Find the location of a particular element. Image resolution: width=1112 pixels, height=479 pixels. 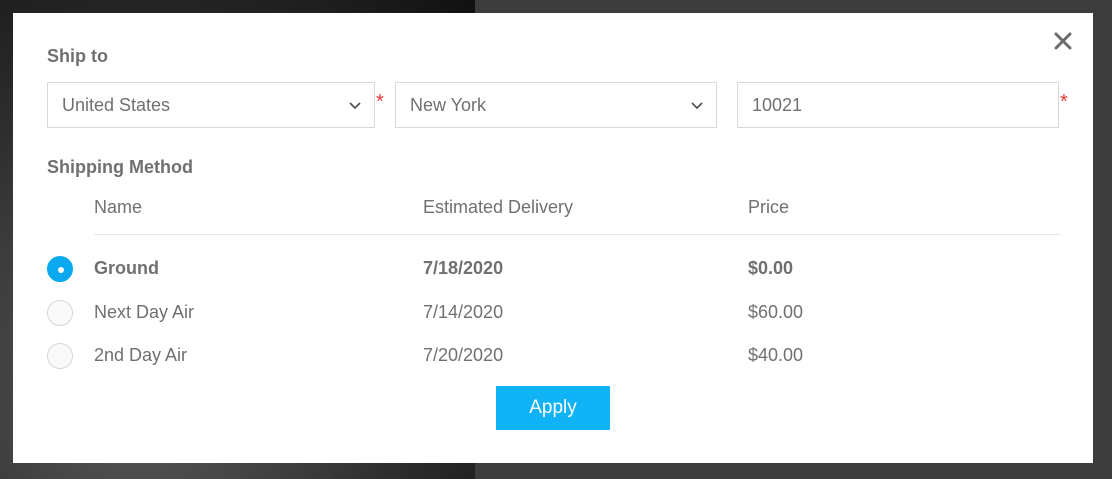

country-select: United States is located at coordinates (211, 105).